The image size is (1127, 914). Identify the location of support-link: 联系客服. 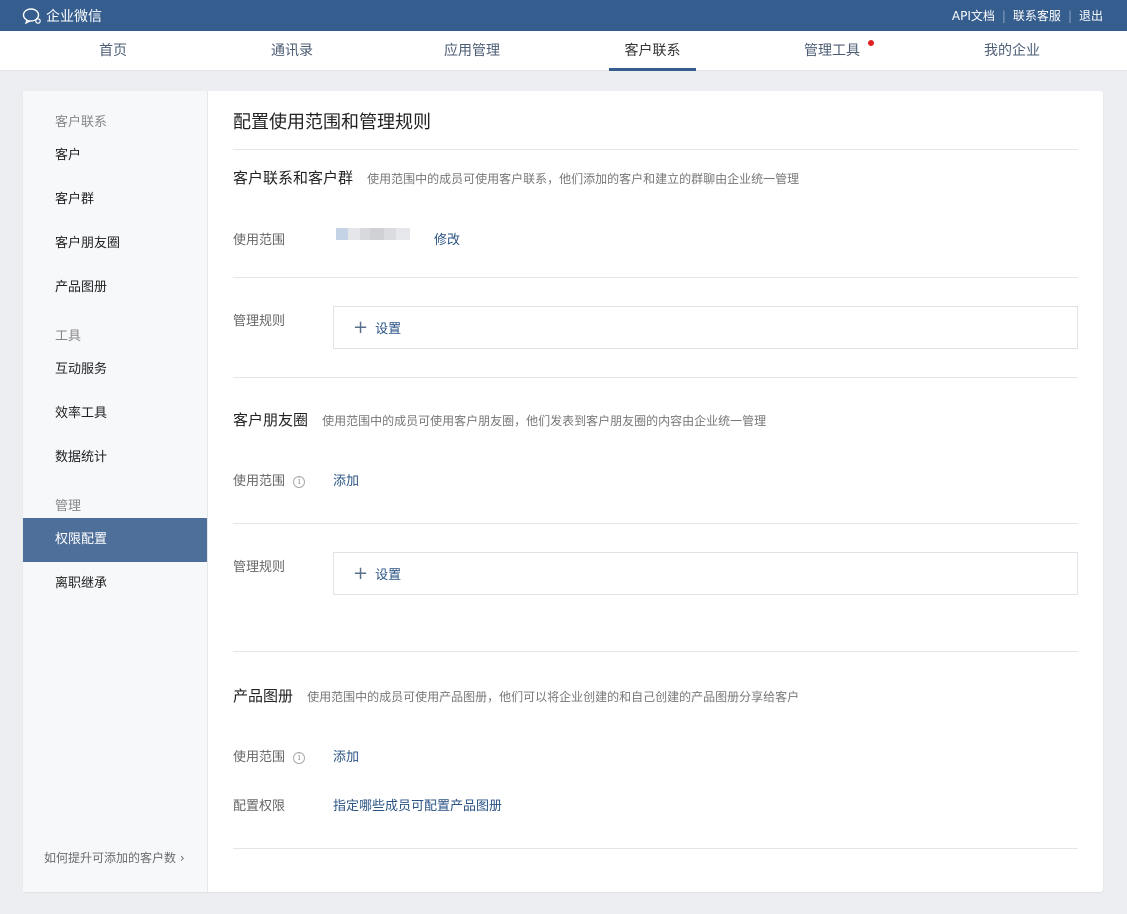
(1037, 15).